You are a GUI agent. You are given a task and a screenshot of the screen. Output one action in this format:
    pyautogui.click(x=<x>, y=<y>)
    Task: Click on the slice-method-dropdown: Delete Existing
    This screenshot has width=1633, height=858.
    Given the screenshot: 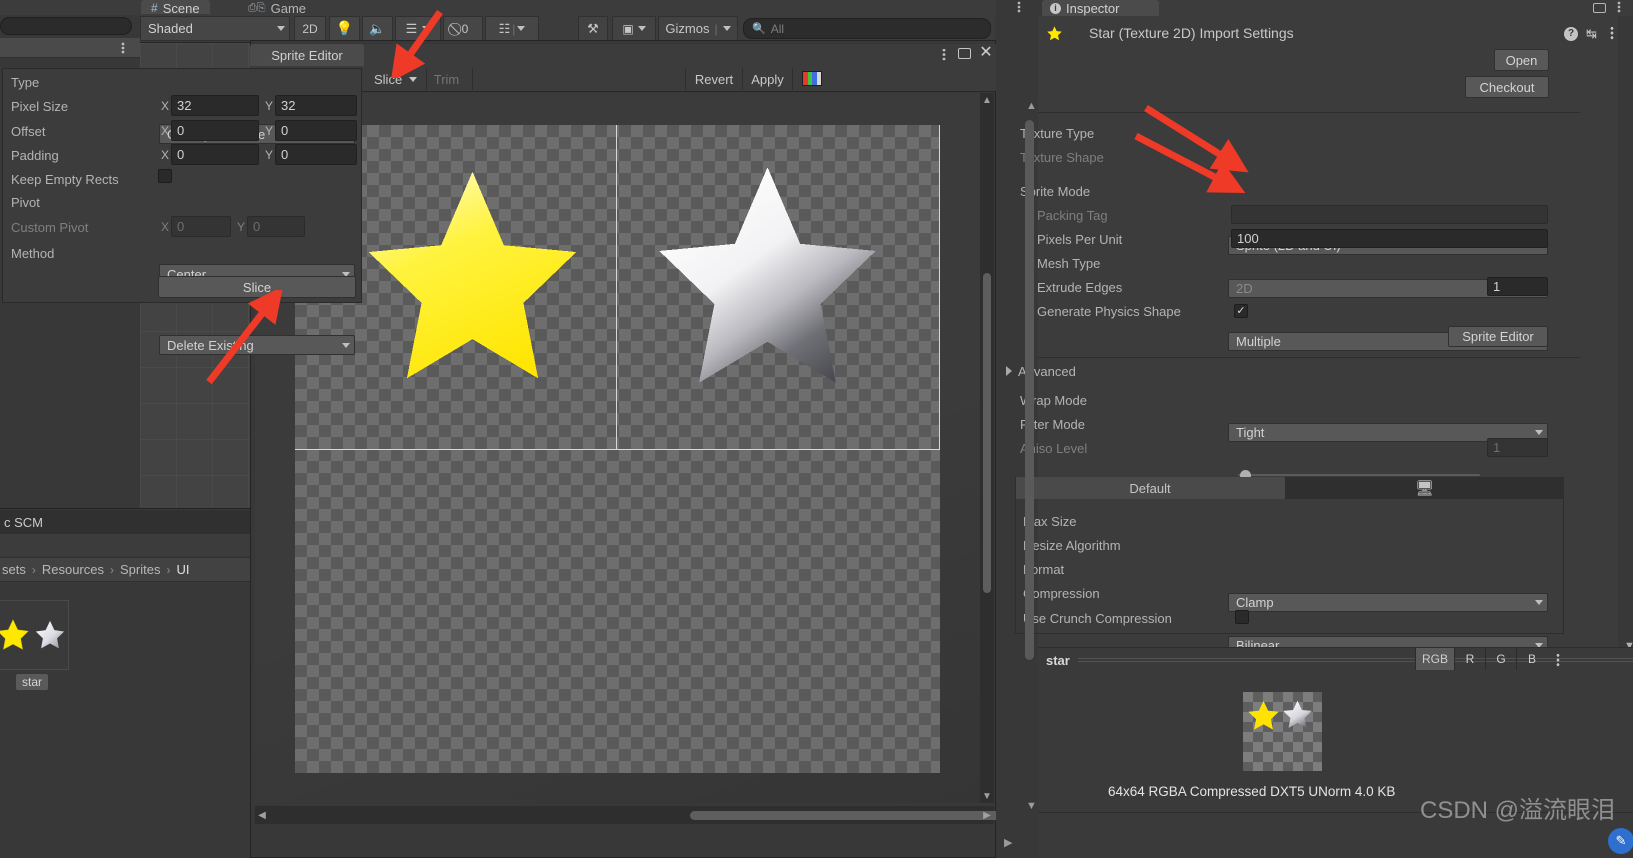 What is the action you would take?
    pyautogui.click(x=257, y=345)
    